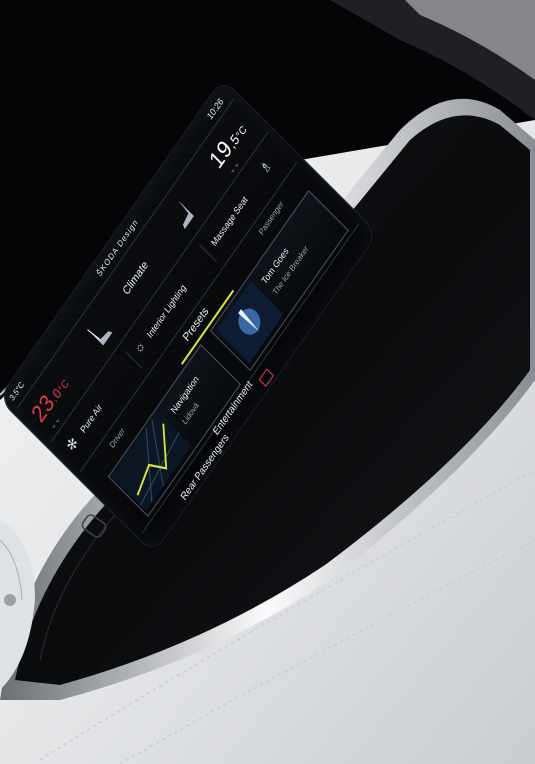  I want to click on passenger-seat-heat-icon, so click(181, 214).